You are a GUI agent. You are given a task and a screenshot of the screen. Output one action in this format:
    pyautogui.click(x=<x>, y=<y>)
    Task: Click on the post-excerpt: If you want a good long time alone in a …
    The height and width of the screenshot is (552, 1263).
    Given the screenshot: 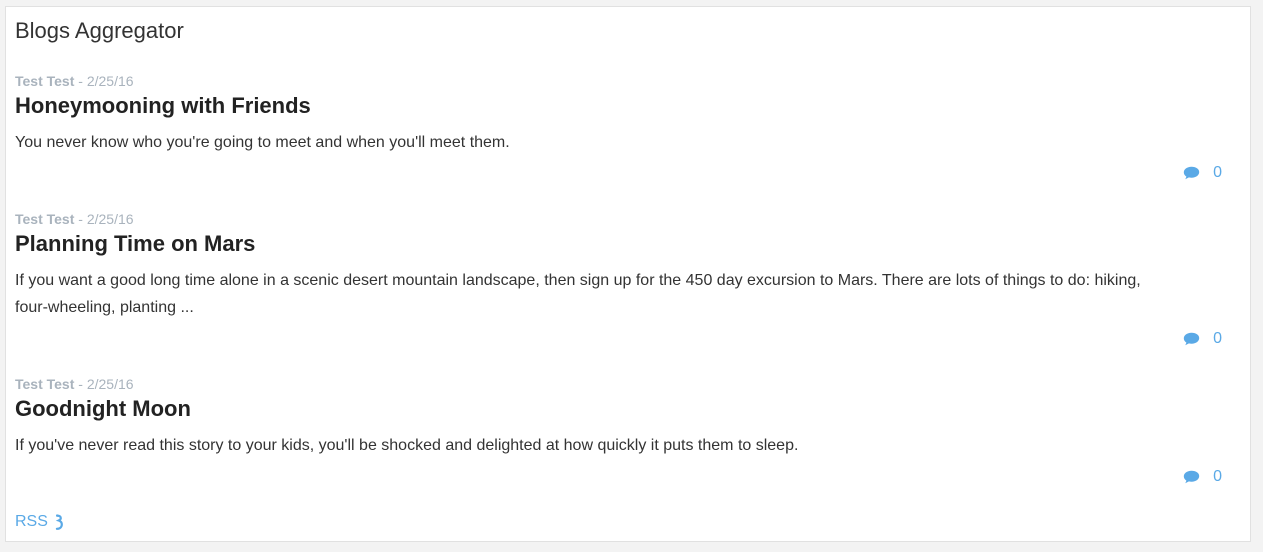 What is the action you would take?
    pyautogui.click(x=578, y=294)
    